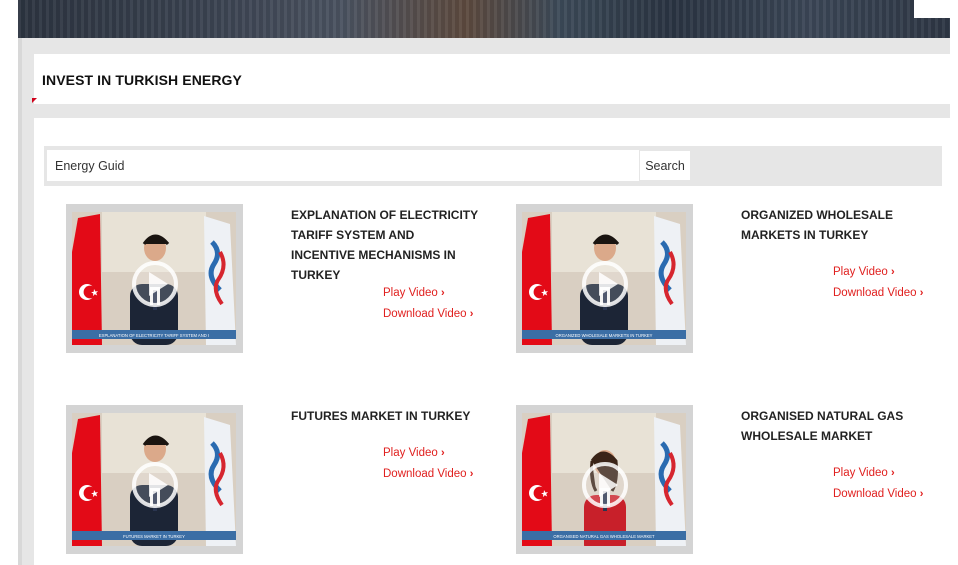 This screenshot has height=565, width=958. I want to click on header-banner-image, so click(484, 20).